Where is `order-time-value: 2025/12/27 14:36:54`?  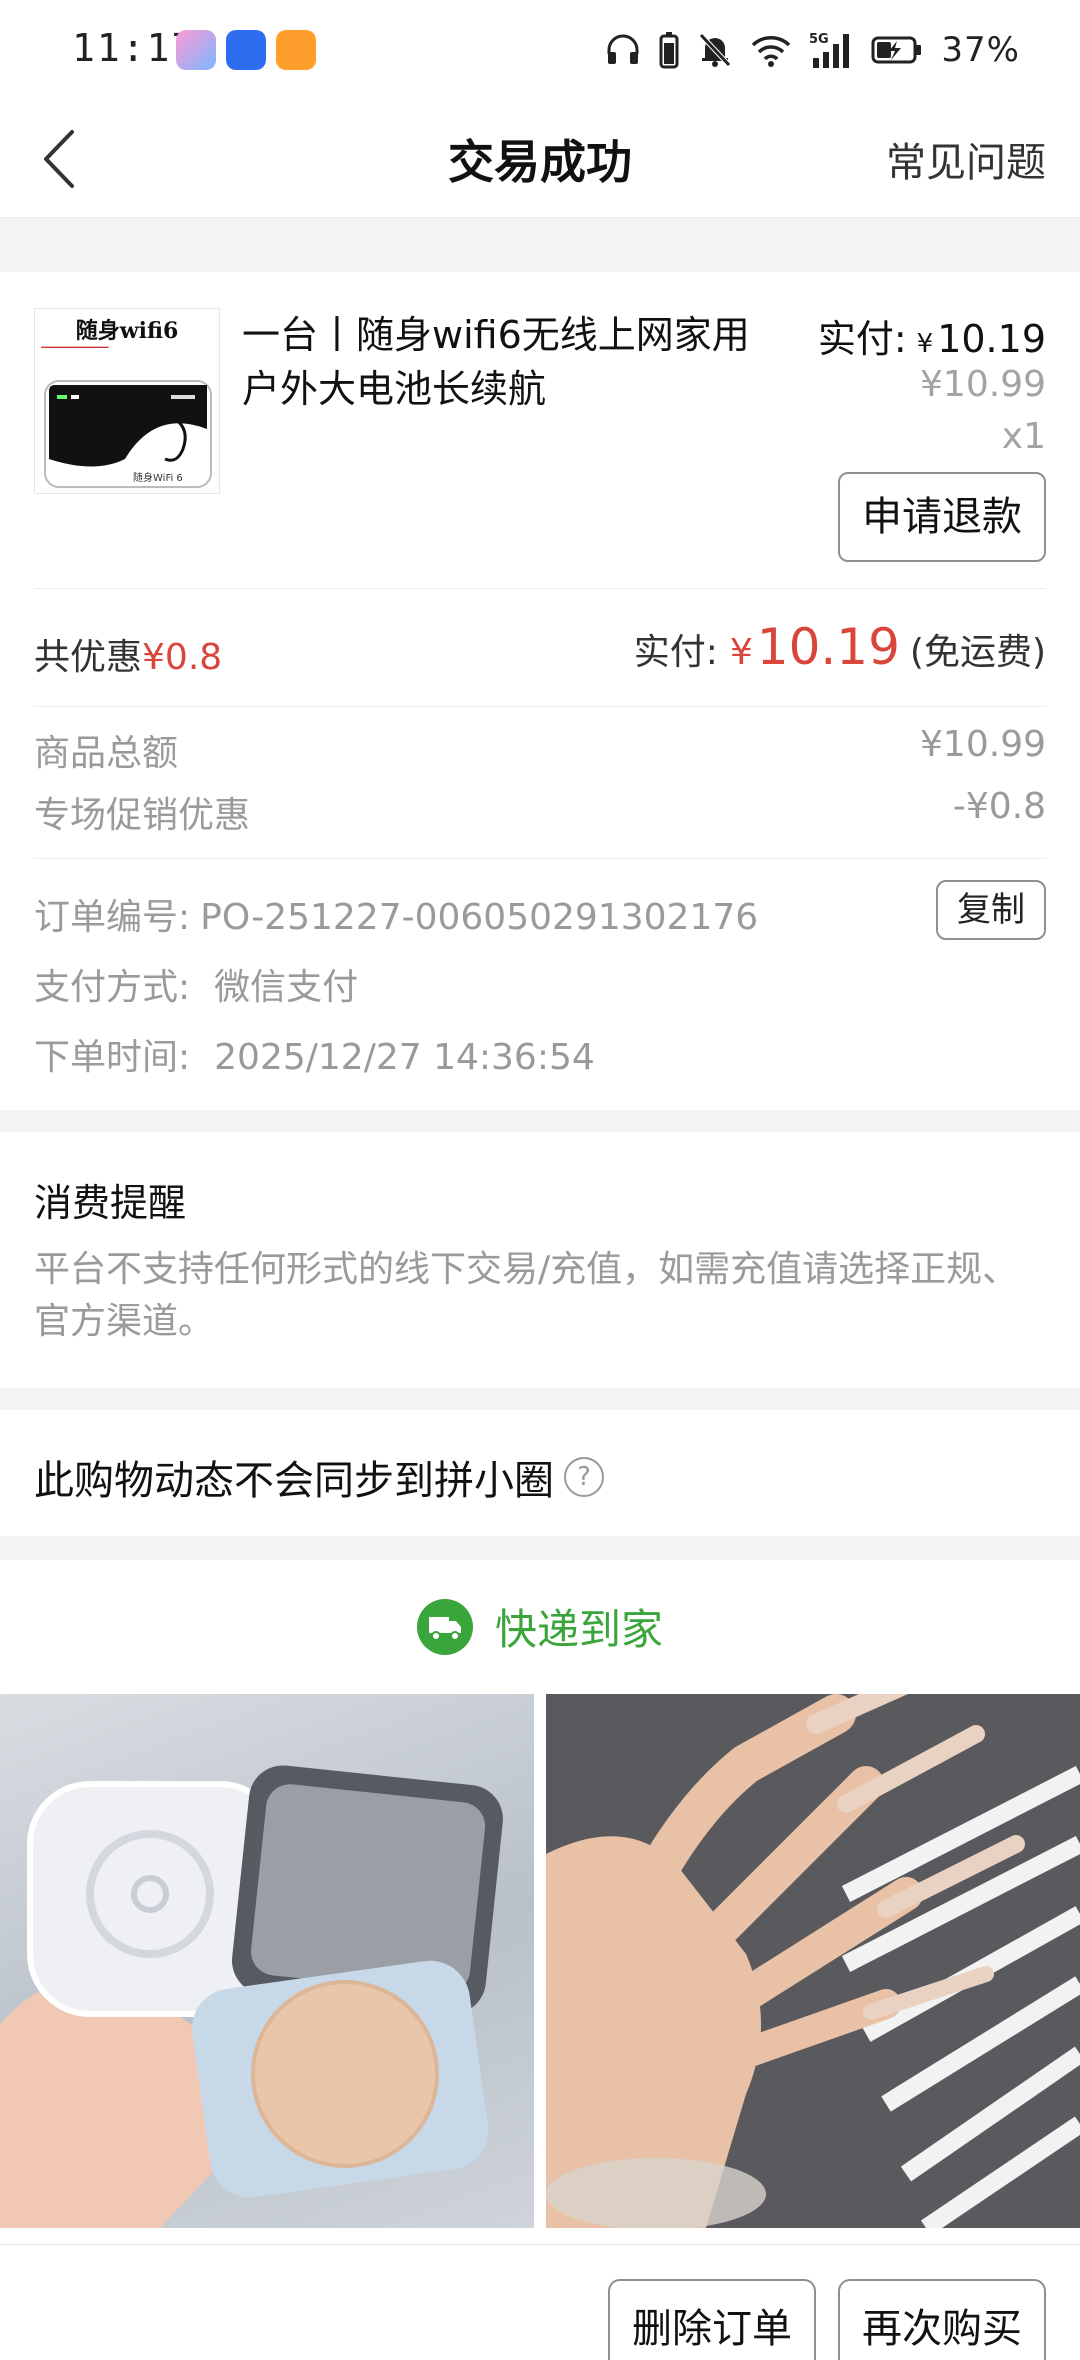 order-time-value: 2025/12/27 14:36:54 is located at coordinates (404, 1057).